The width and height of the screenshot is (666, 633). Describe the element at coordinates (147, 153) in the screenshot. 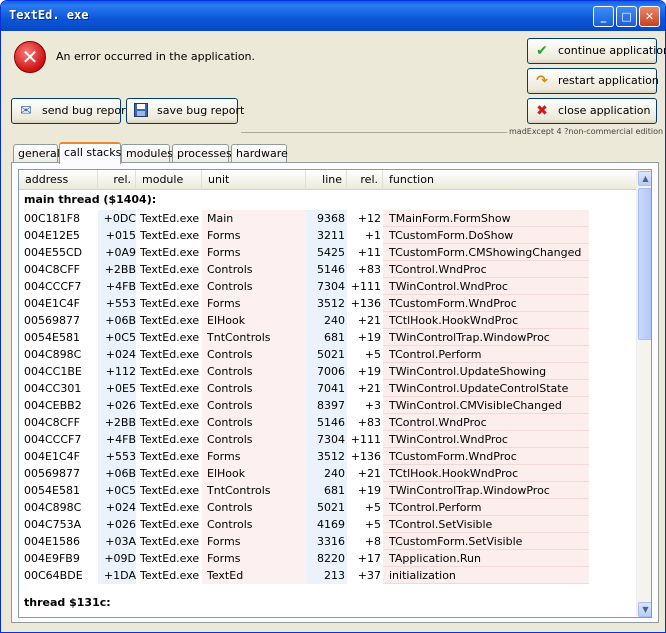

I see `tab-modules: modules` at that location.